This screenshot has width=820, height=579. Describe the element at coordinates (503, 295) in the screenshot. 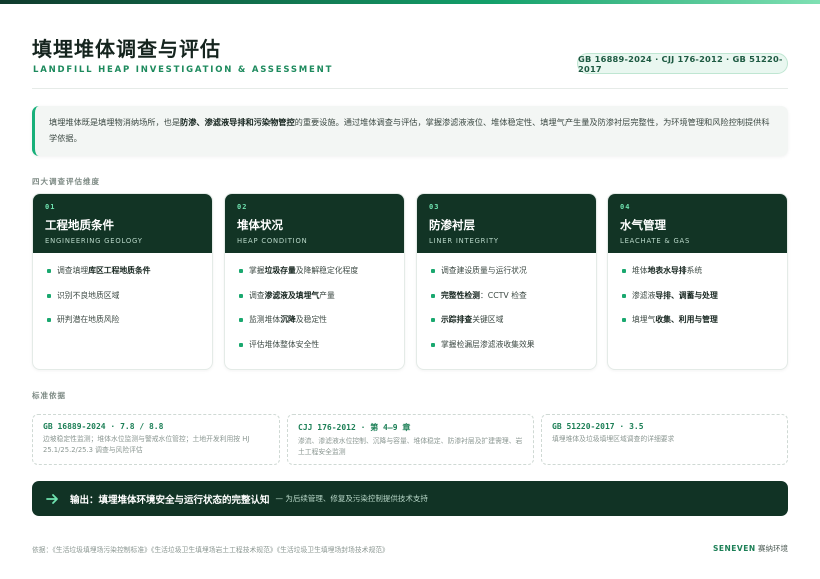

I see `item-text: ：CCTV 检查` at that location.